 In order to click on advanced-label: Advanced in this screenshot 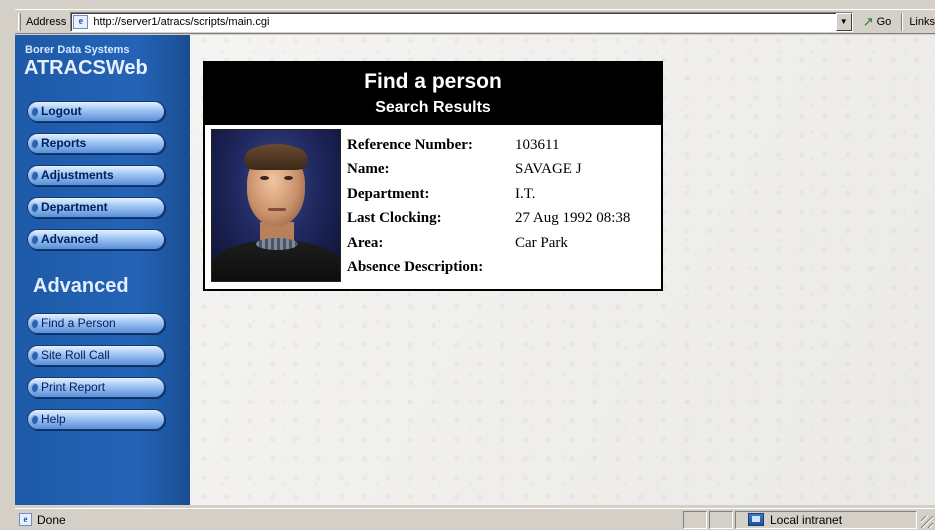, I will do `click(70, 239)`.